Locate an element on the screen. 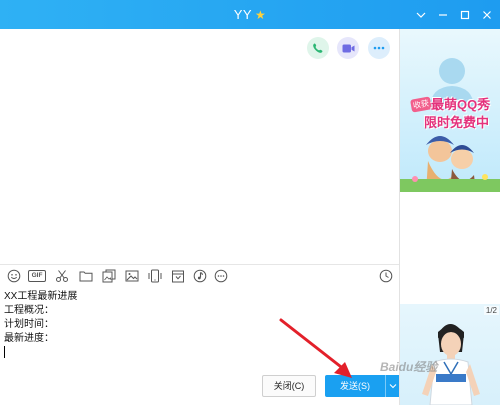 The height and width of the screenshot is (405, 500). video-camera-icon is located at coordinates (348, 48).